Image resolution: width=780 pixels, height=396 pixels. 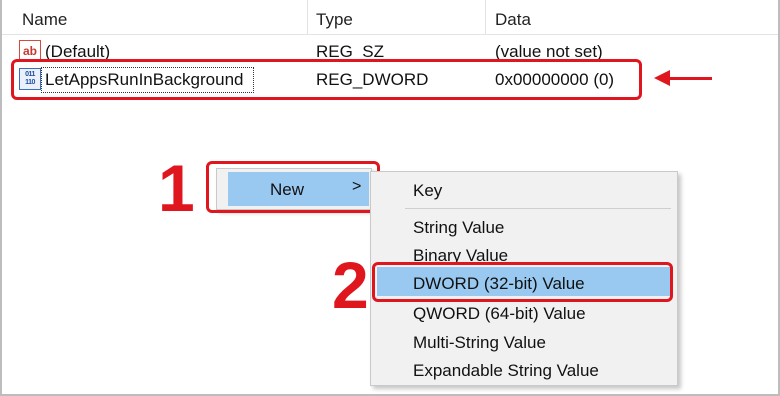 What do you see at coordinates (458, 228) in the screenshot?
I see `submenu-item-string-value: String Value` at bounding box center [458, 228].